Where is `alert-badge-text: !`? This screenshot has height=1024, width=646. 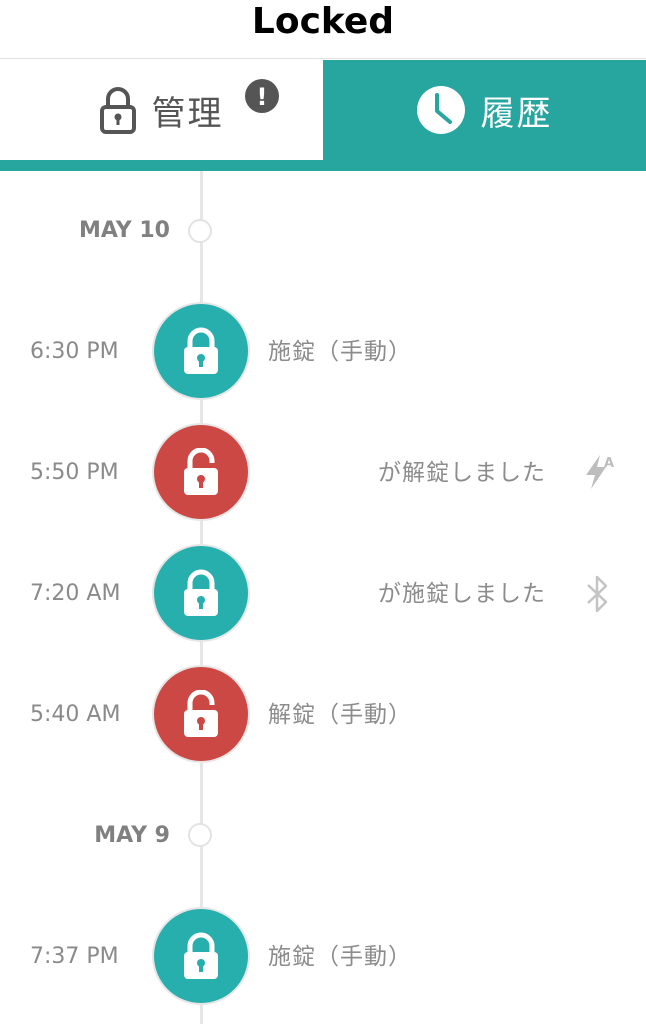 alert-badge-text: ! is located at coordinates (262, 97).